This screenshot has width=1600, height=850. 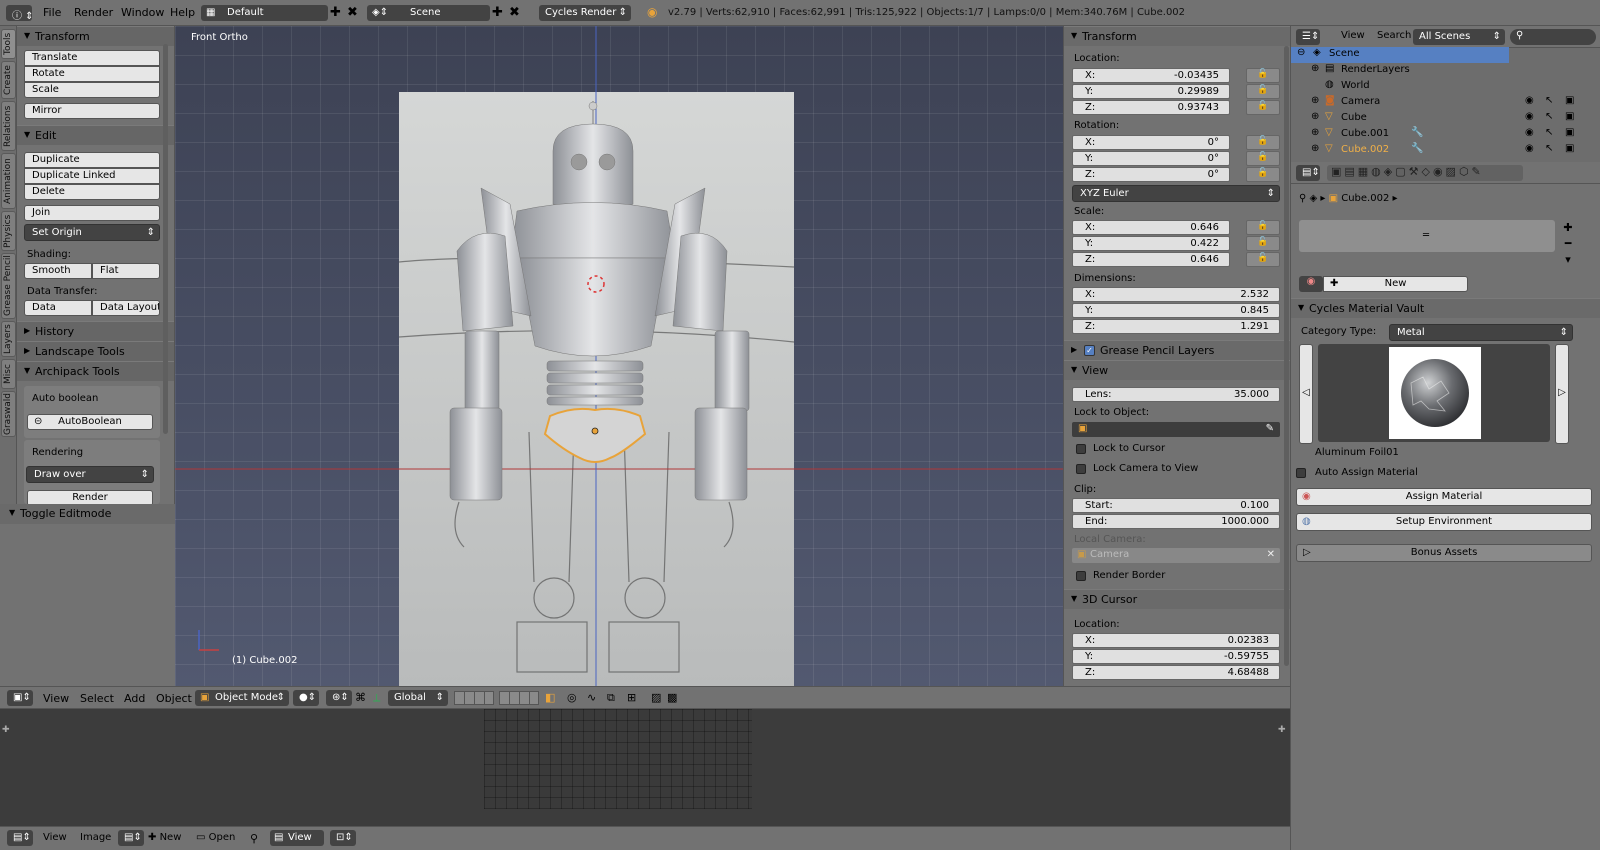 I want to click on menu-object: Object, so click(x=174, y=698).